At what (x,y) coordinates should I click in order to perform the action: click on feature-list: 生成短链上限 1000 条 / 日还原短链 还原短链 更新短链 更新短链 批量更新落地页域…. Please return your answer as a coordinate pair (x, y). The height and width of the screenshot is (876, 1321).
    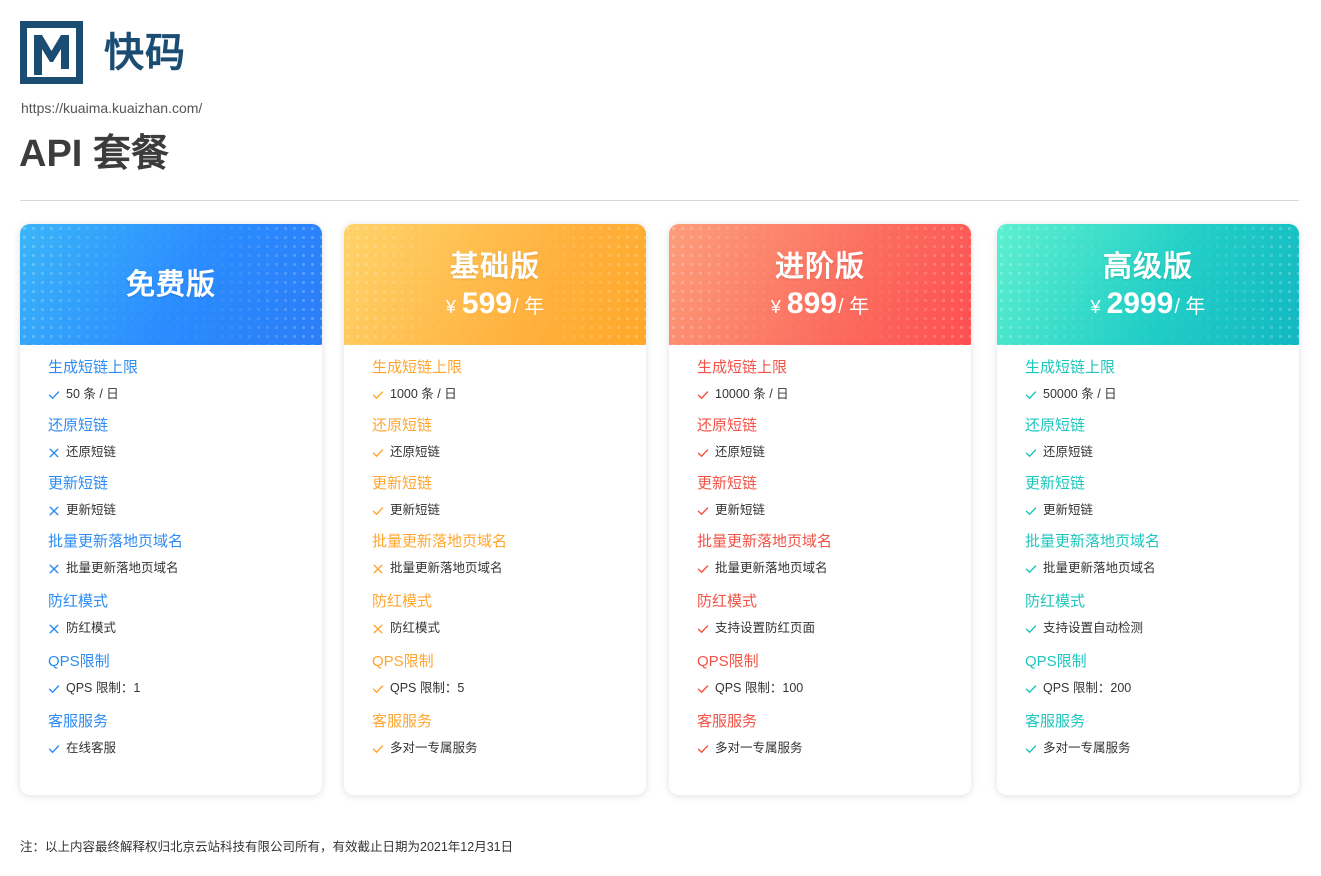
    Looking at the image, I should click on (495, 551).